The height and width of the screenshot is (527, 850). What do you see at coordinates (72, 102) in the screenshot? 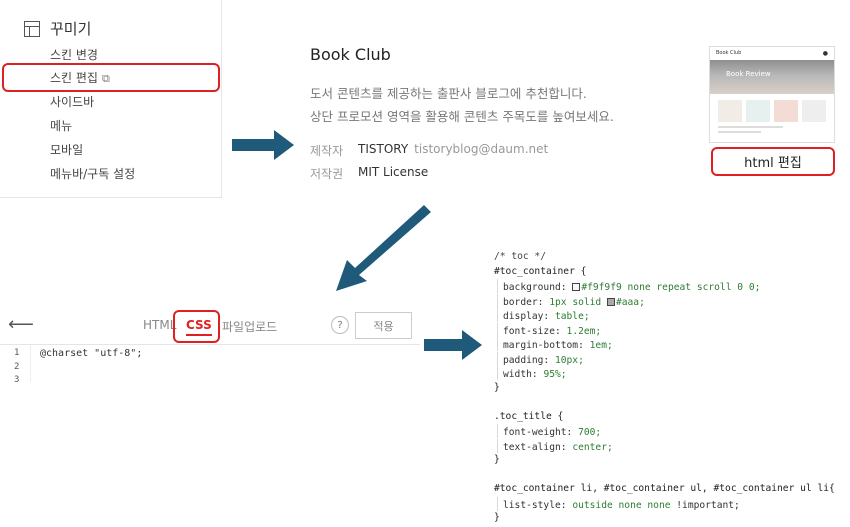
I see `sidebar-item-sidebar: 사이드바` at bounding box center [72, 102].